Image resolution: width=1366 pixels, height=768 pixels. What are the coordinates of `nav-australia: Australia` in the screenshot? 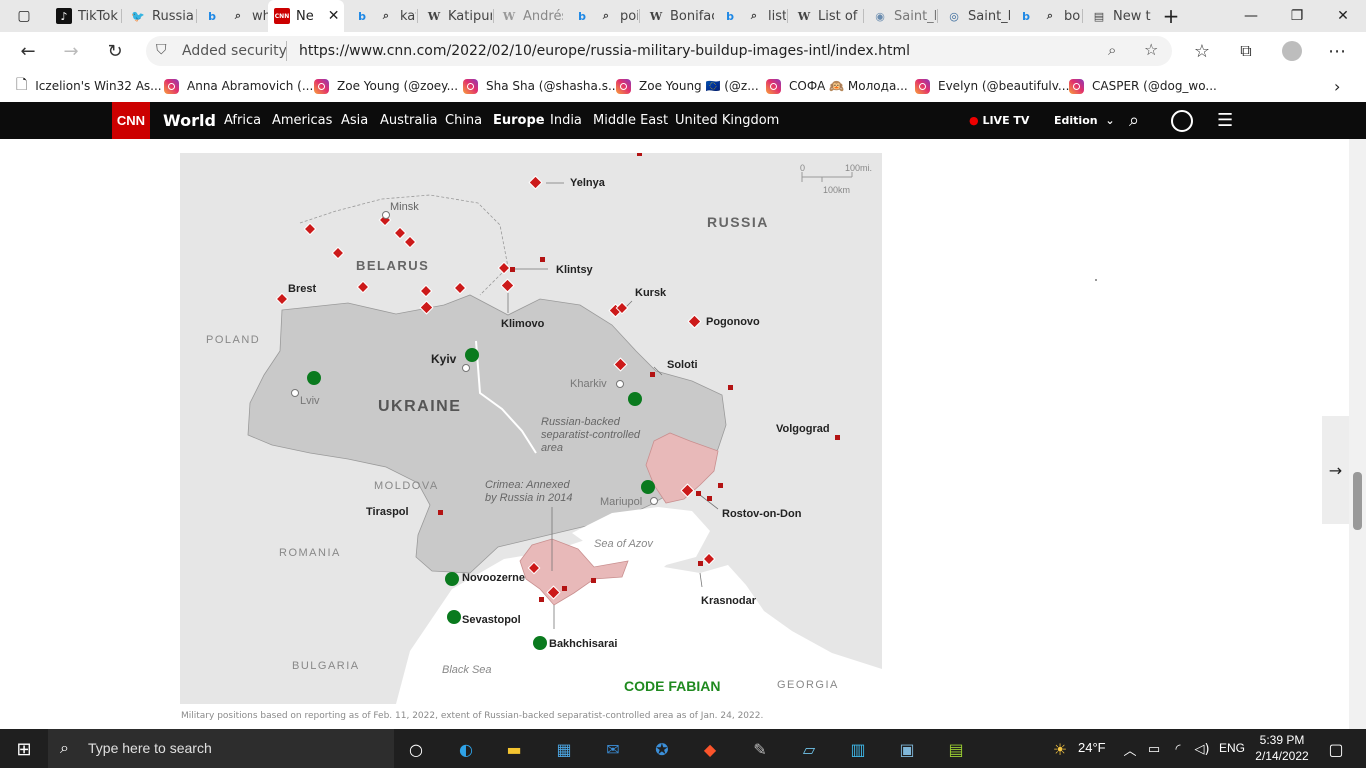 It's located at (409, 120).